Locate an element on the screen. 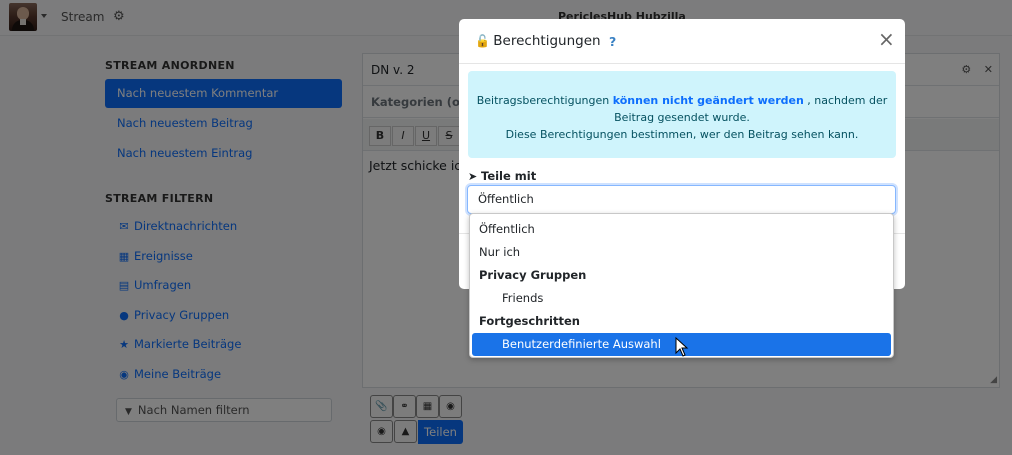 This screenshot has height=455, width=1012. help-link: ? is located at coordinates (612, 41).